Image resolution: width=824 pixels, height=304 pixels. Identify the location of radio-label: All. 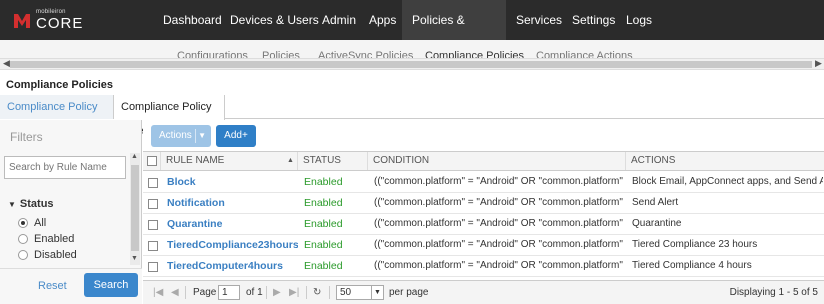
(40, 223).